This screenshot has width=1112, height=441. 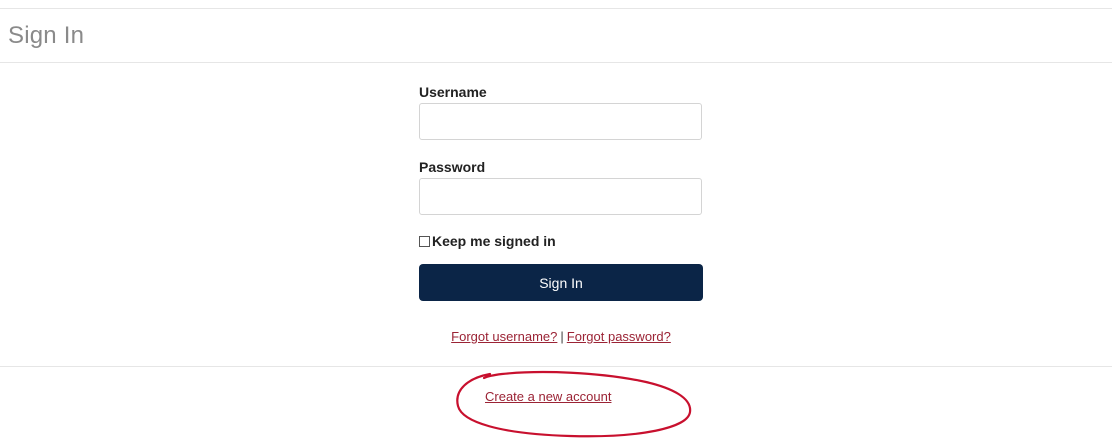 I want to click on keep-signed-in-checkbox, so click(x=424, y=241).